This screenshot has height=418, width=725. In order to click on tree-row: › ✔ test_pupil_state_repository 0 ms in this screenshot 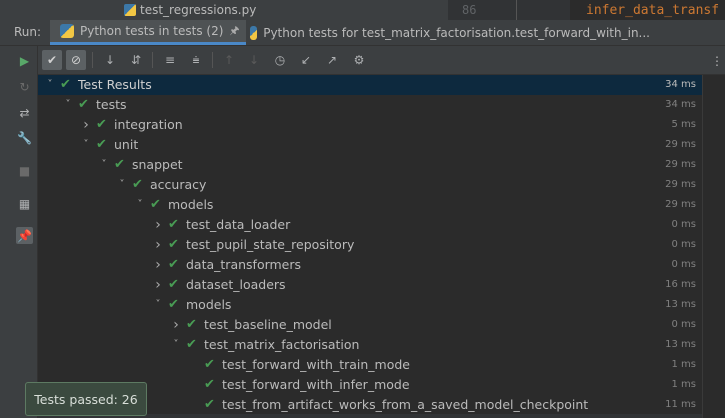, I will do `click(370, 245)`.